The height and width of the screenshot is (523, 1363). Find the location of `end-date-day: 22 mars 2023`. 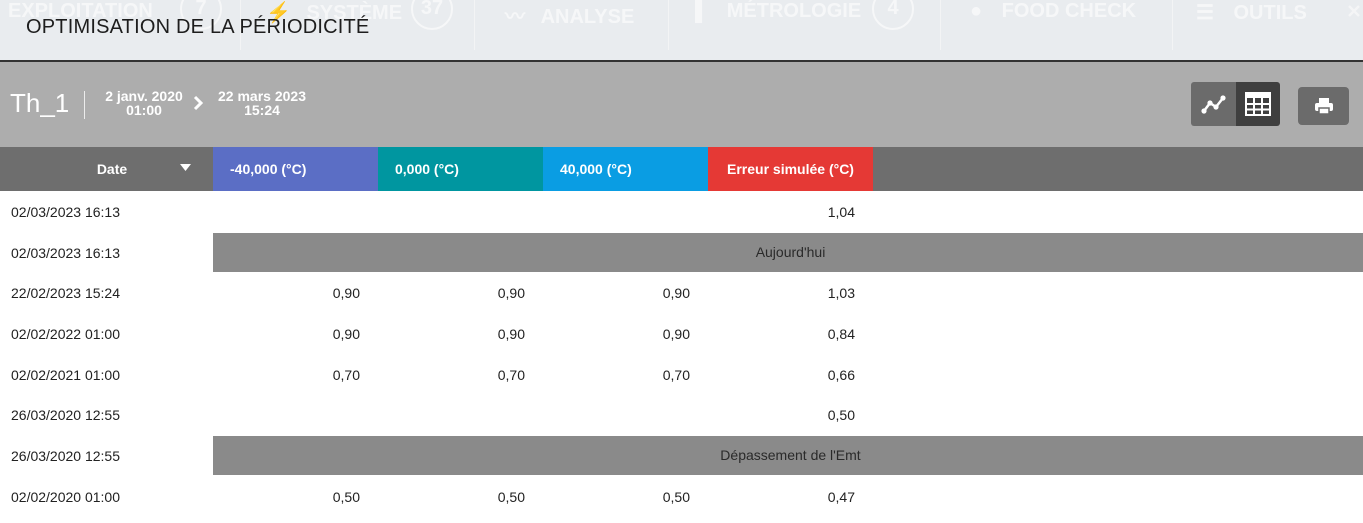

end-date-day: 22 mars 2023 is located at coordinates (262, 96).